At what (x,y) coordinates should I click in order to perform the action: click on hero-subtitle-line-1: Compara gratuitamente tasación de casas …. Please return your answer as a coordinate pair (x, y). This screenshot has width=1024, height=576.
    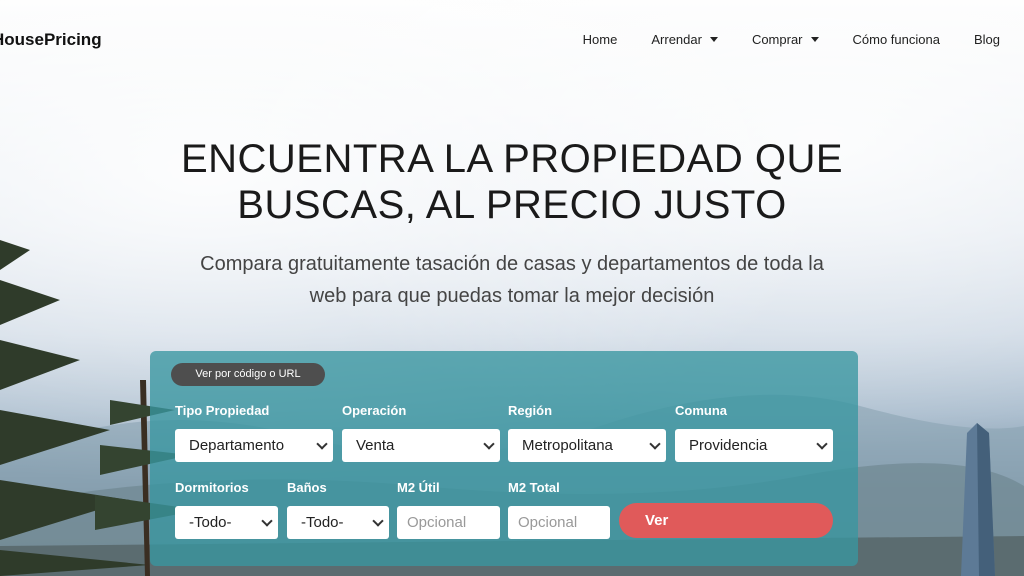
    Looking at the image, I should click on (512, 264).